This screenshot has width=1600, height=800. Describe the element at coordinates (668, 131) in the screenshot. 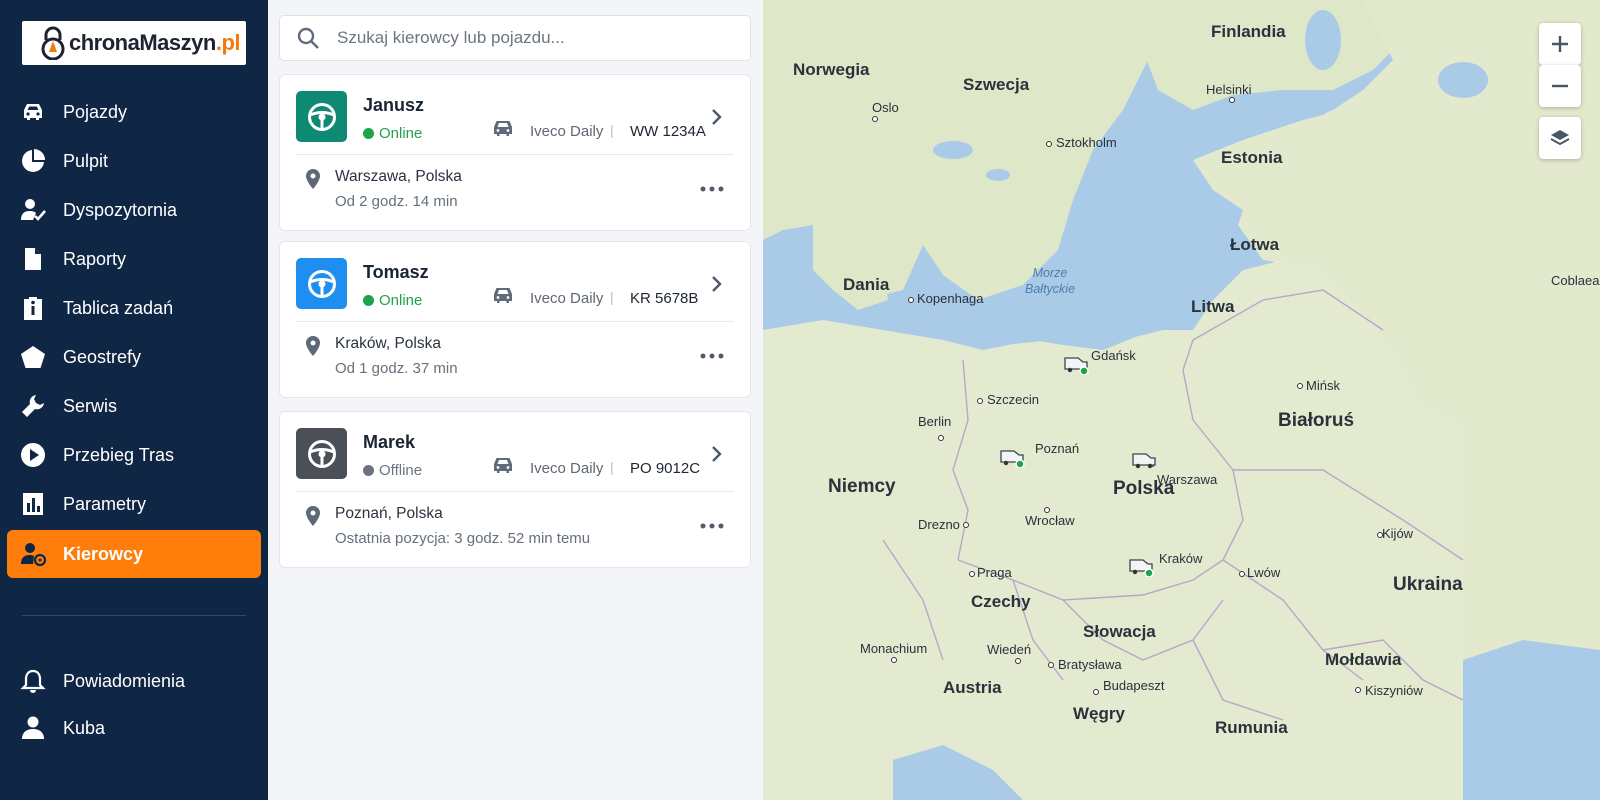

I see `license-plate: WW 1234A` at that location.